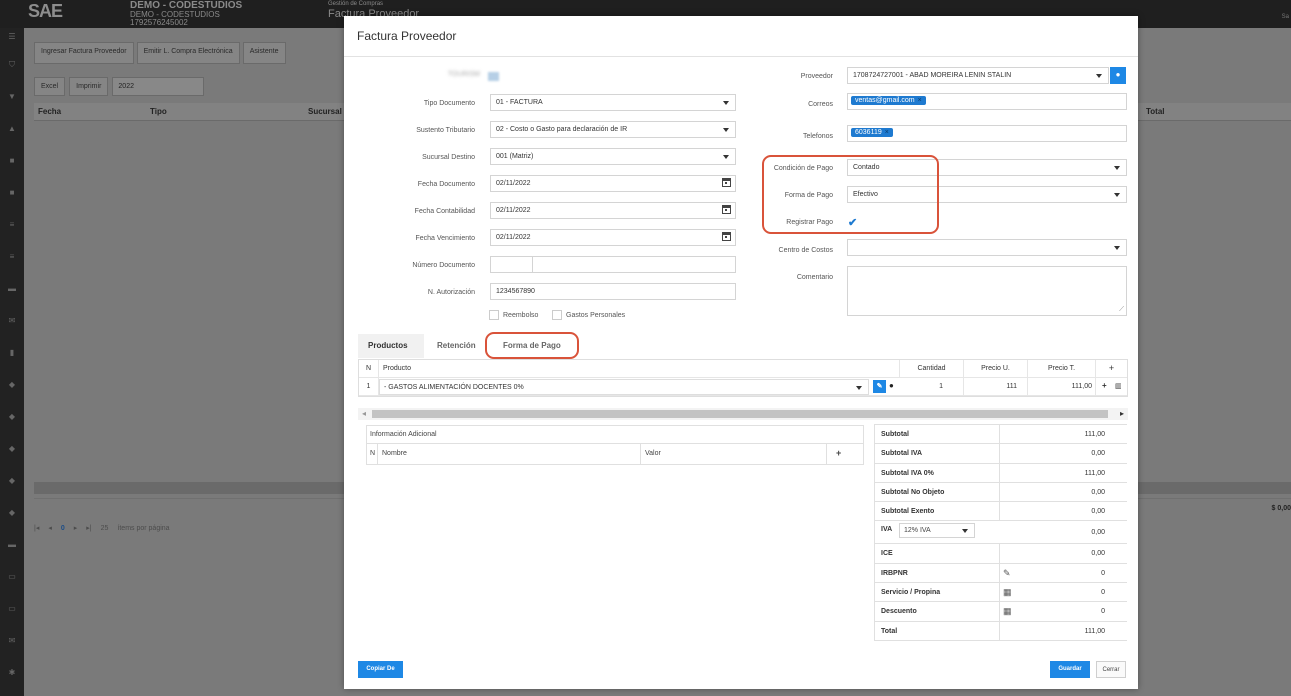 The width and height of the screenshot is (1291, 696). Describe the element at coordinates (50, 86) in the screenshot. I see `excel-button: Excel` at that location.